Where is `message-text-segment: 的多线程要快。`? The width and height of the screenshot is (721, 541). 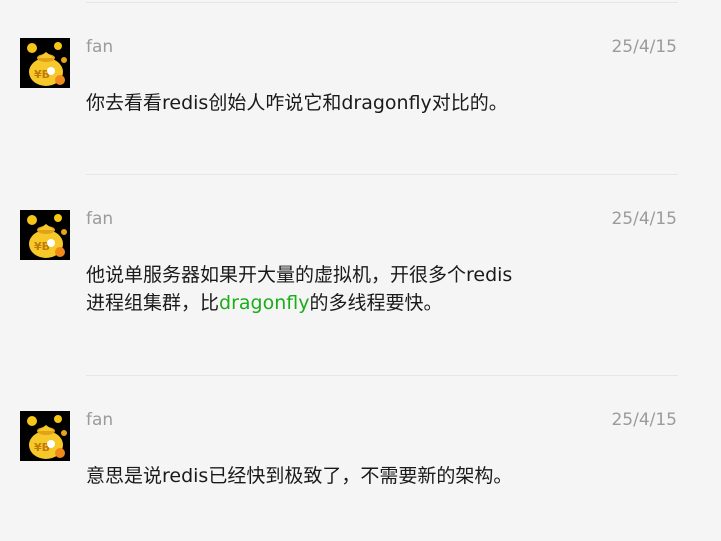 message-text-segment: 的多线程要快。 is located at coordinates (376, 303).